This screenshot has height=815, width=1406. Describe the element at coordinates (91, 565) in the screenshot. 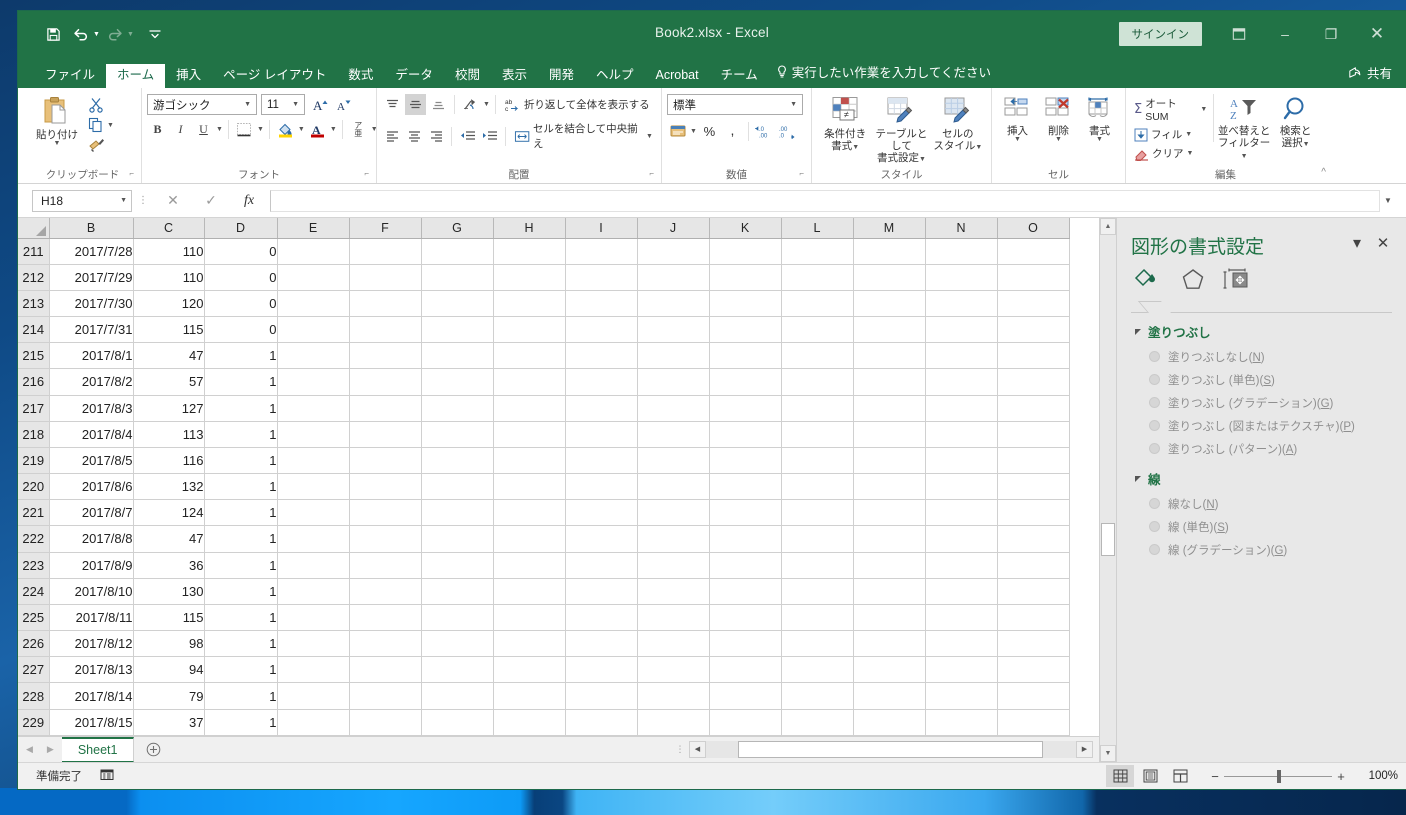

I see `cell-B223: 2017/8/9` at that location.